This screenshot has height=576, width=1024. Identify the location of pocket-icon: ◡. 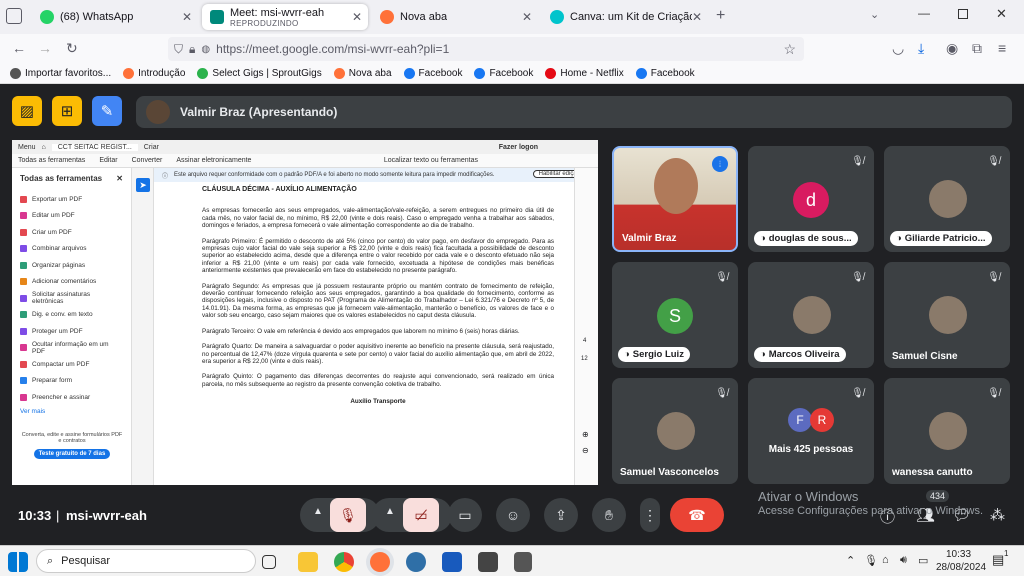
(898, 48).